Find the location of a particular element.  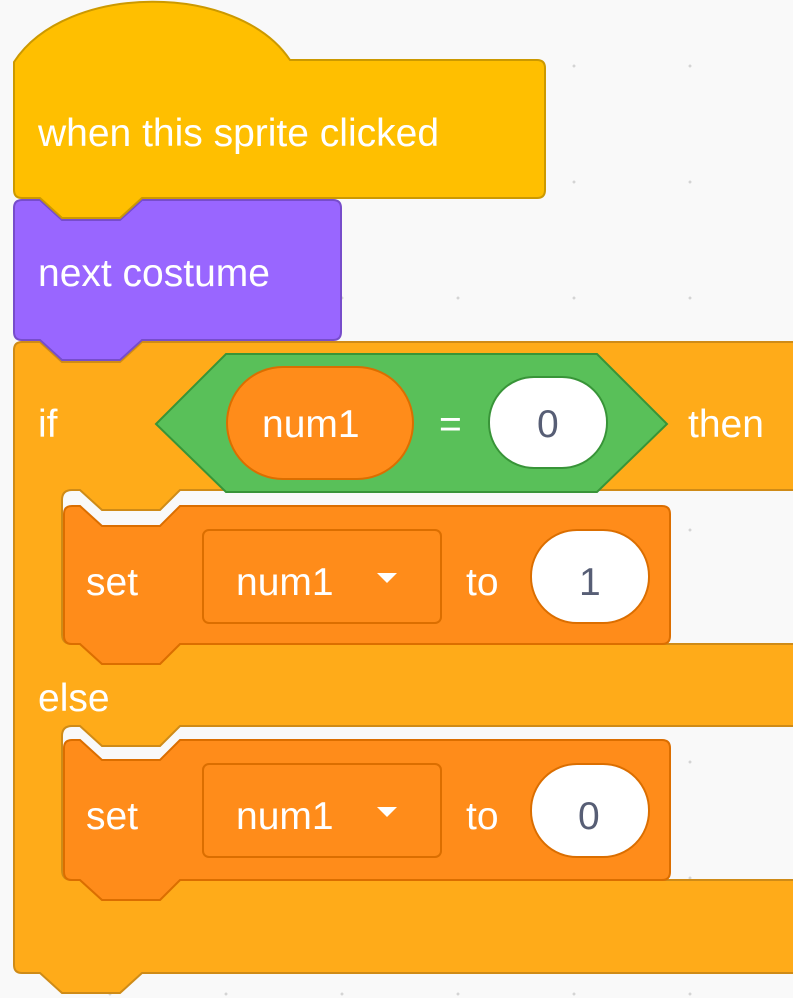

condition-right-value: 0 is located at coordinates (548, 424).